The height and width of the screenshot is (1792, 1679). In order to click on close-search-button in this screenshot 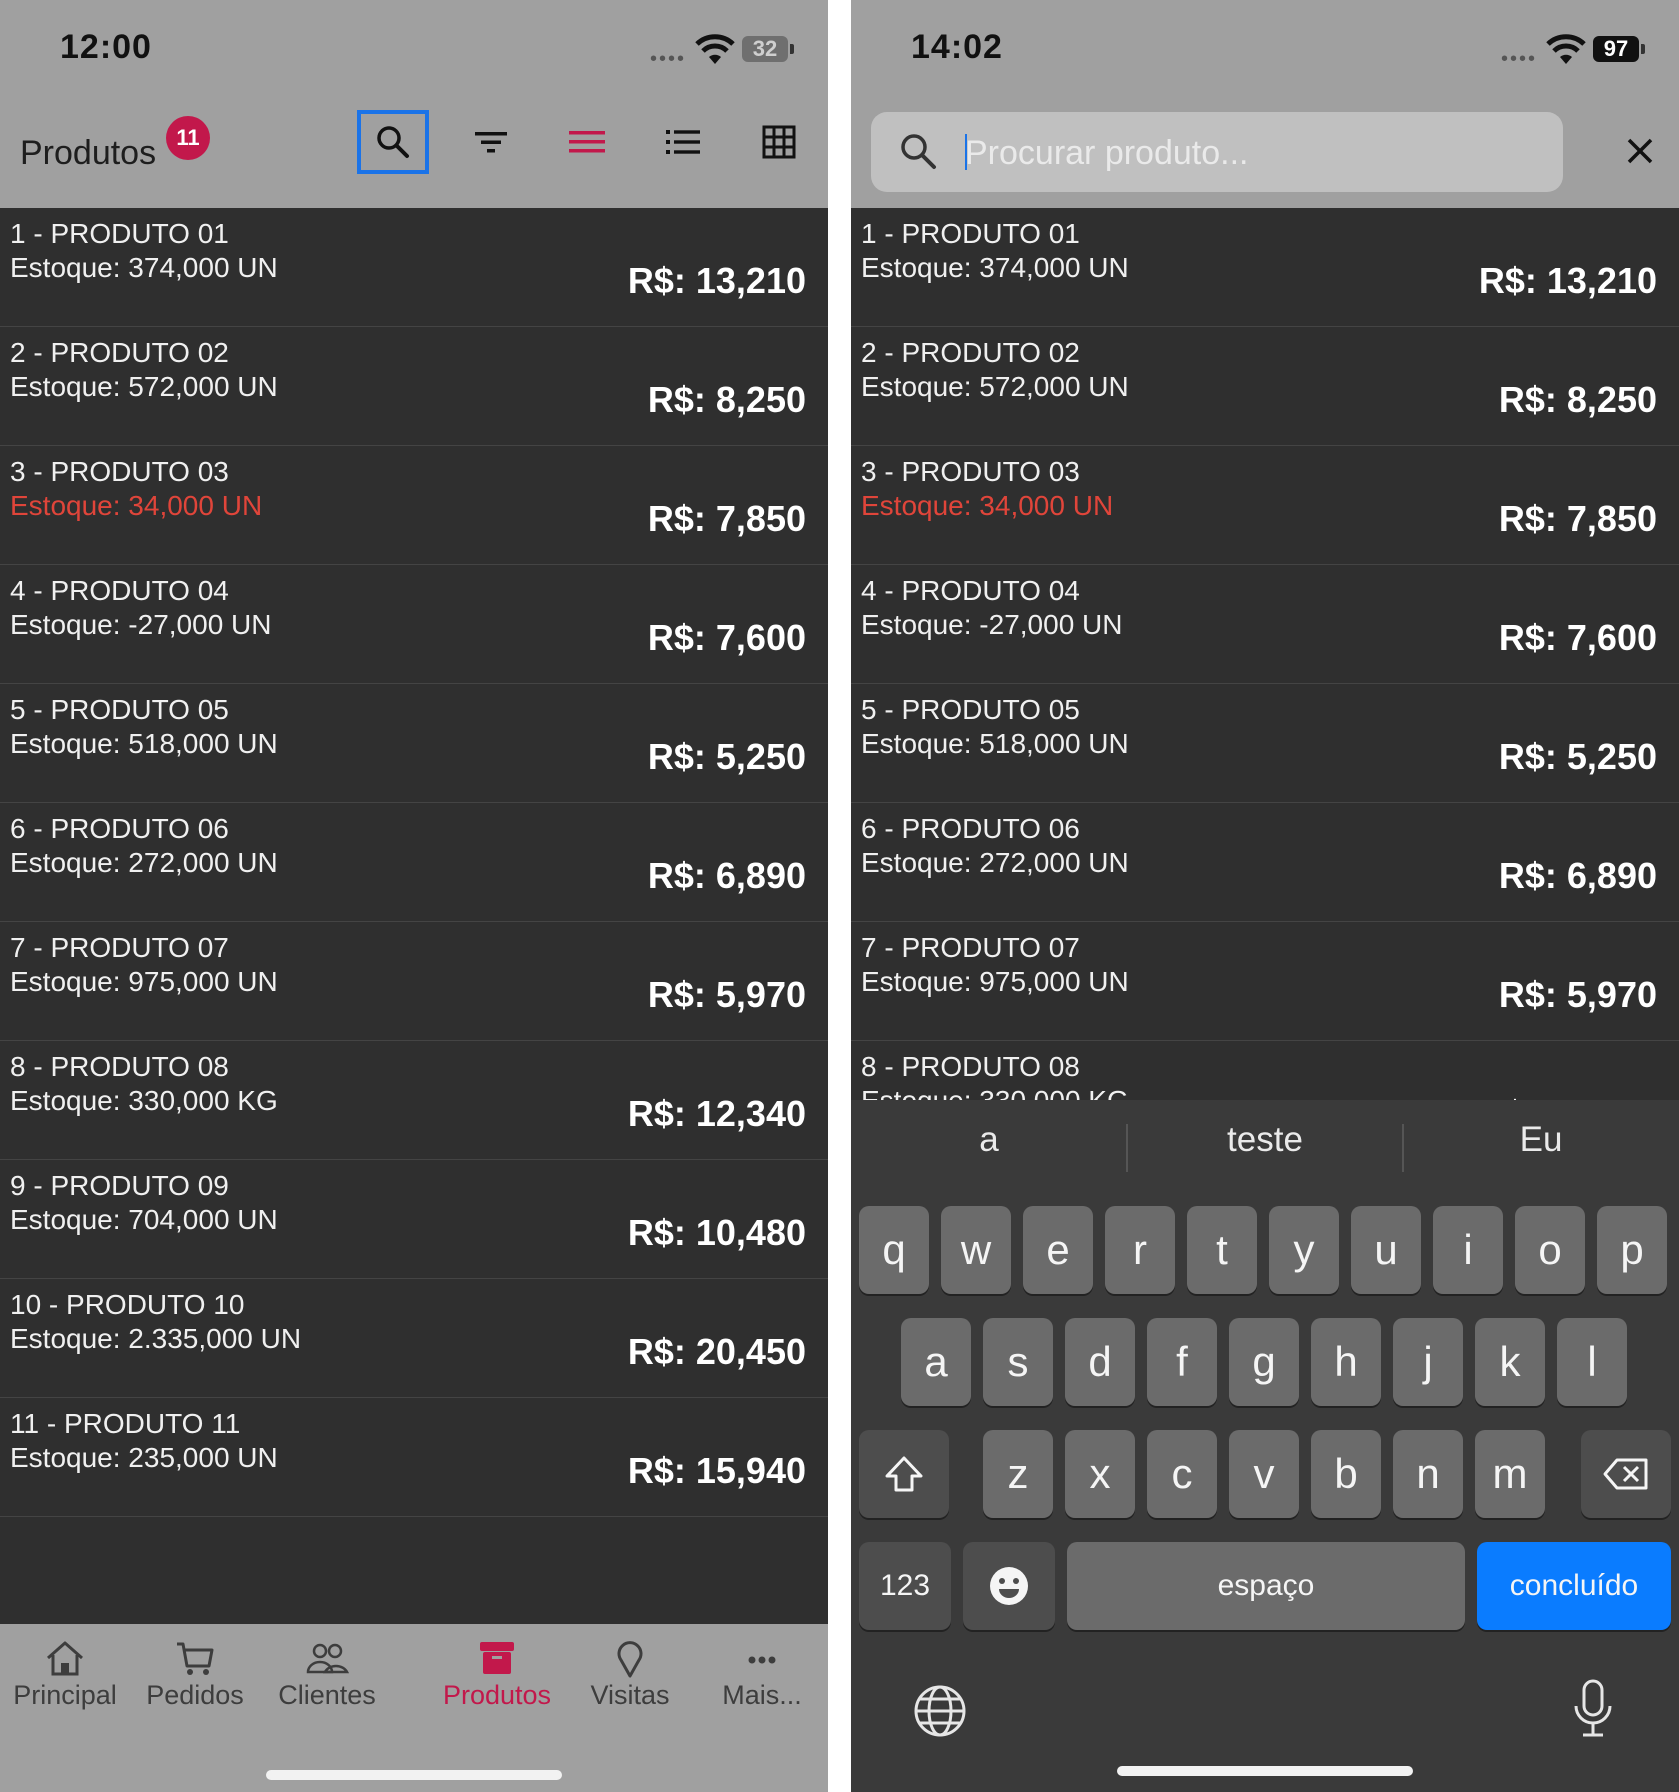, I will do `click(1640, 151)`.